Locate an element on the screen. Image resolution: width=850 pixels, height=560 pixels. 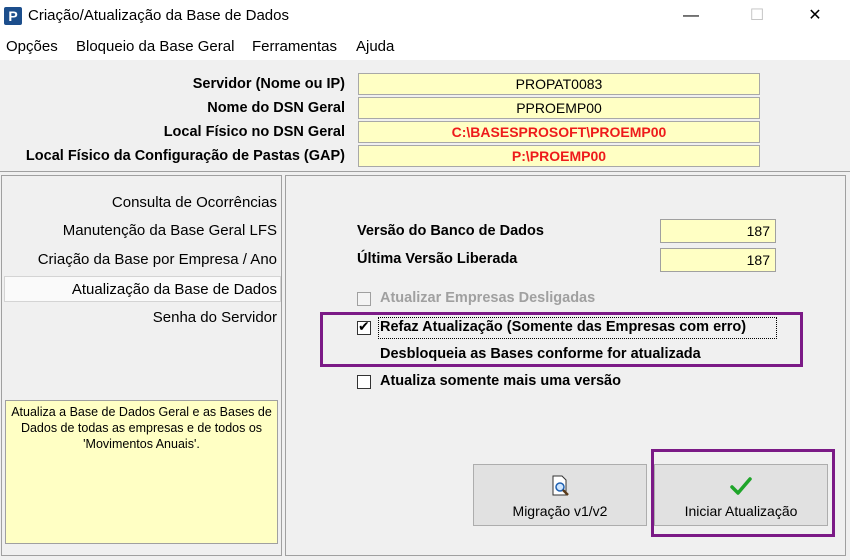
dsn-field: PPROEMP00 is located at coordinates (559, 108).